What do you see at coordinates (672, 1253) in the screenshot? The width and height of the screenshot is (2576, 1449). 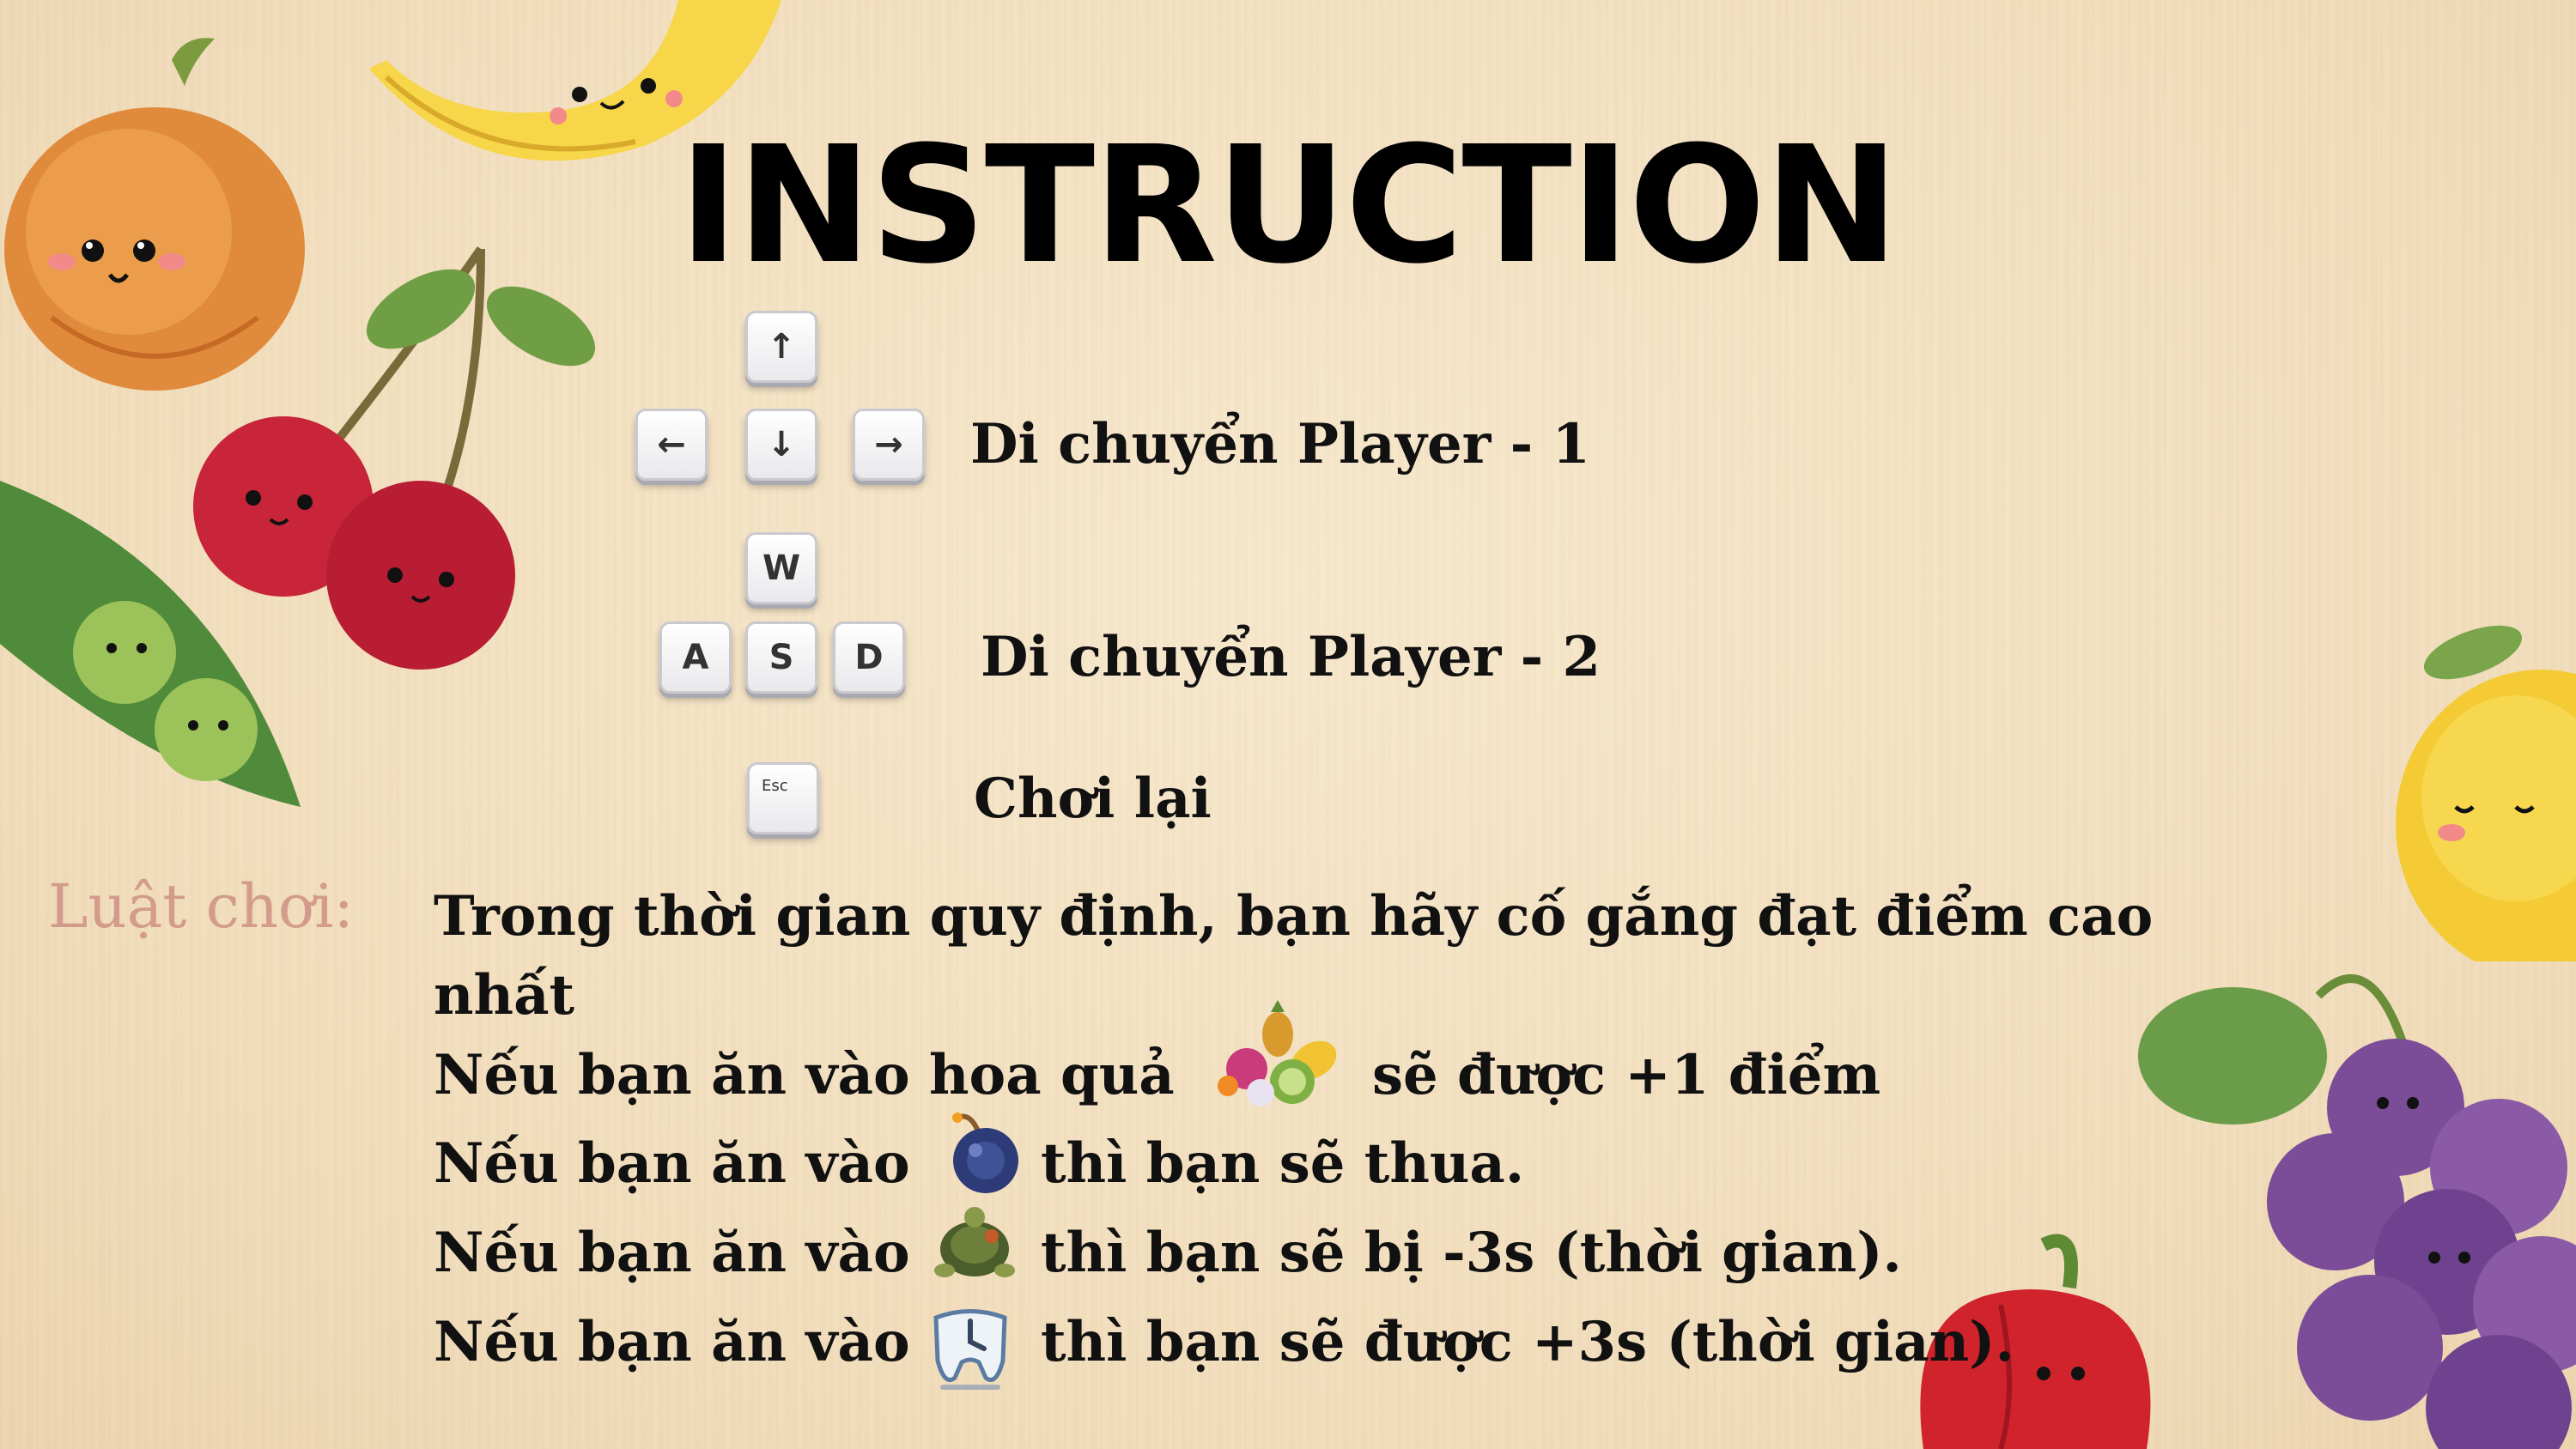 I see `rule-turtle-text: Nếu bạn ăn vào` at bounding box center [672, 1253].